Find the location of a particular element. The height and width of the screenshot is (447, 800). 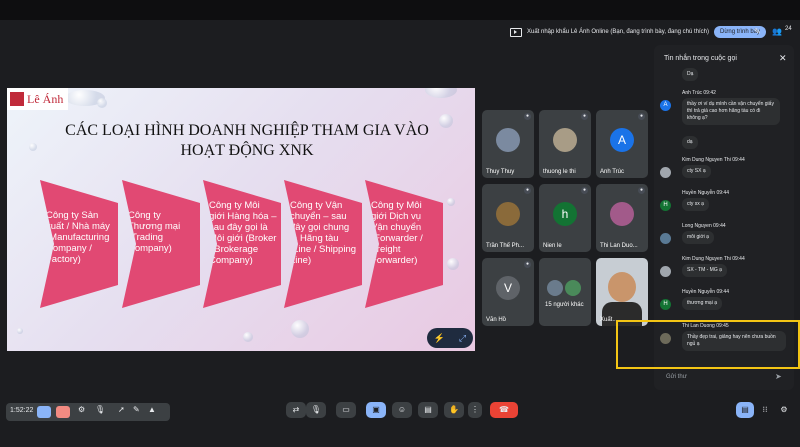

emoji-button: ☺ is located at coordinates (402, 410).